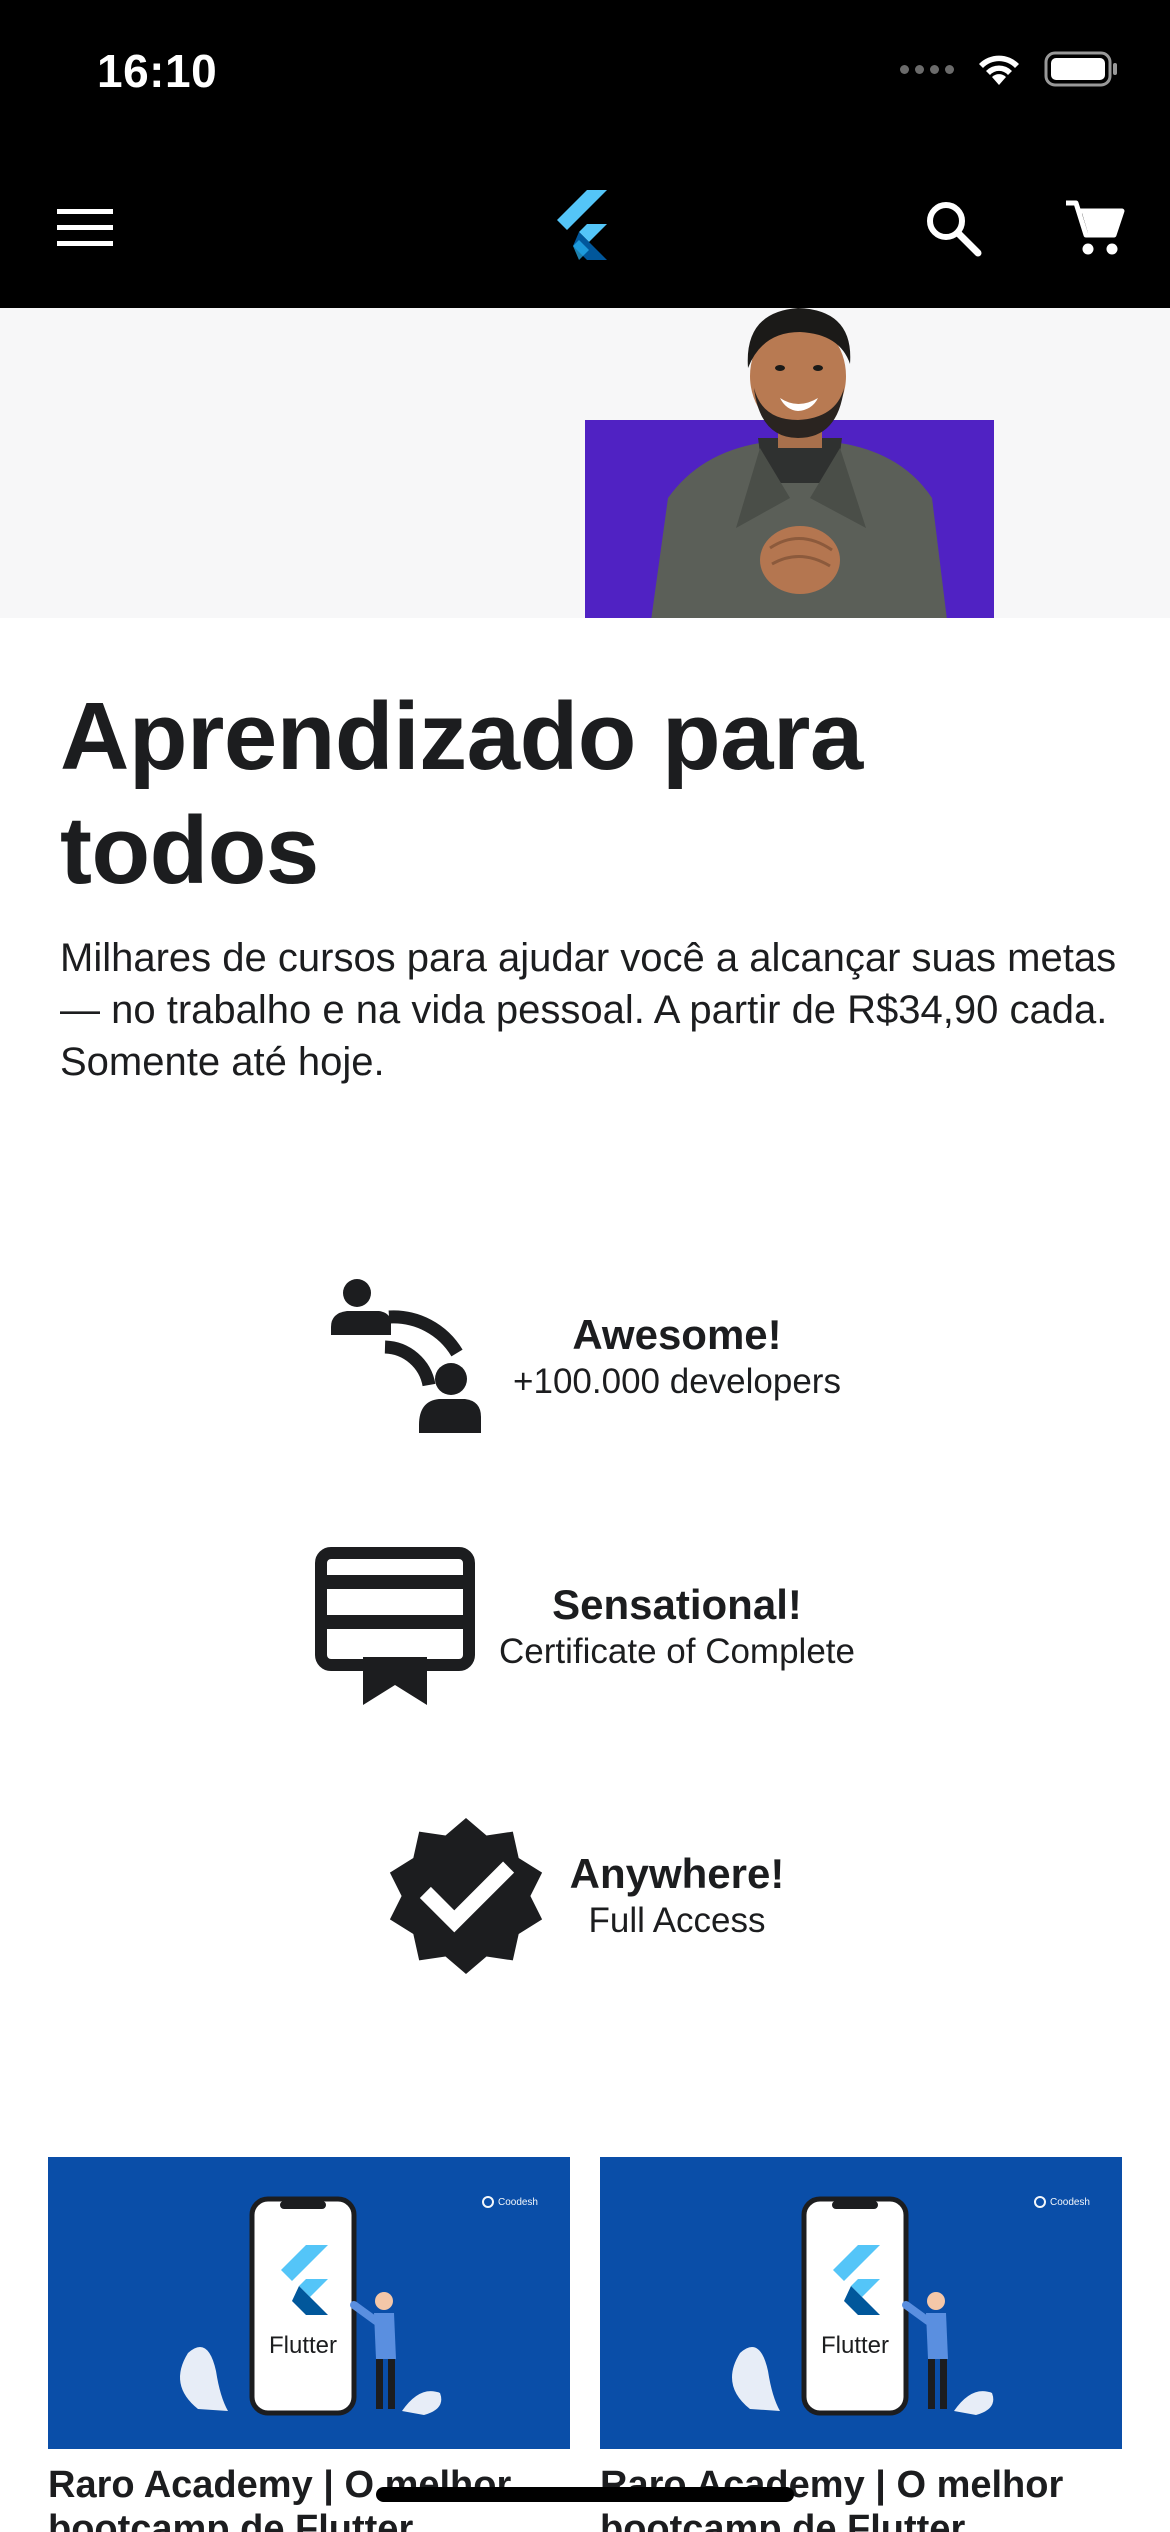 This screenshot has height=2532, width=1170. What do you see at coordinates (585, 2494) in the screenshot?
I see `home-indicator` at bounding box center [585, 2494].